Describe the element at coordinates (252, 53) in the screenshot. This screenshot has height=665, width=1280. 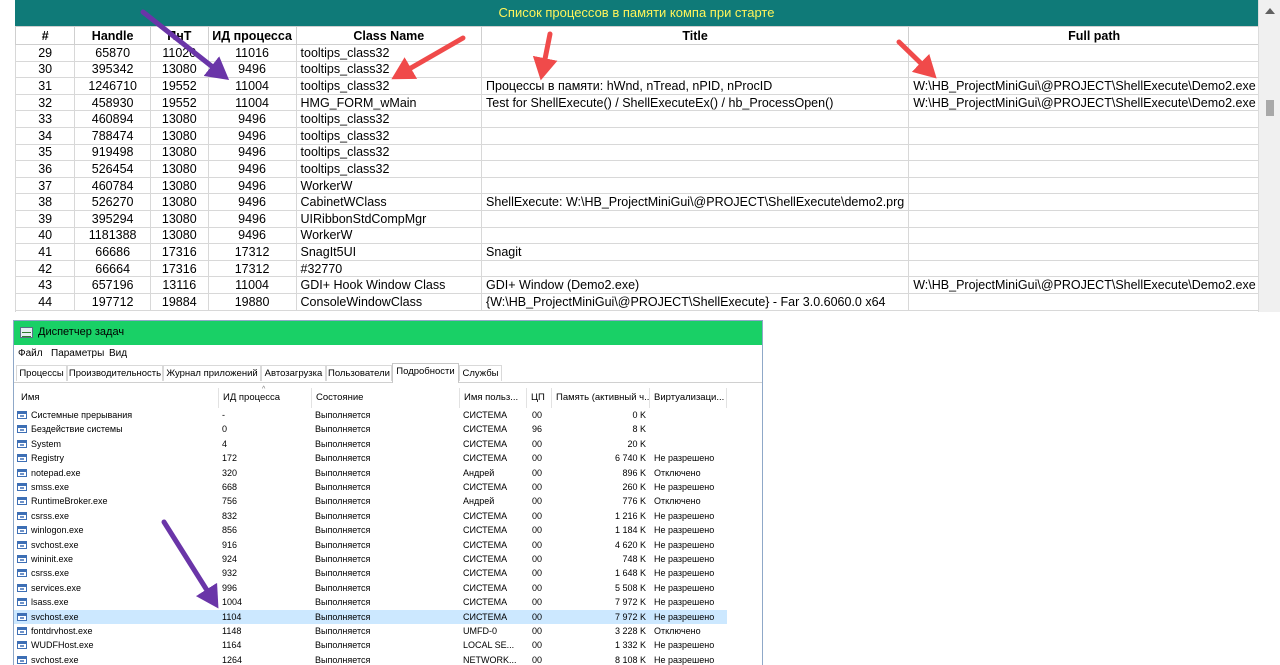
I see `cell-pid: 11016` at that location.